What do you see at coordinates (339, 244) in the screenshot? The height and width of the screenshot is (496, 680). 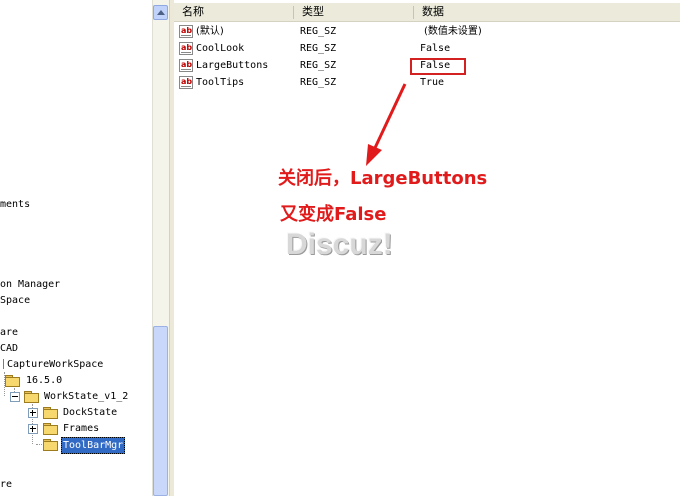 I see `watermark-logo: Discuz!` at bounding box center [339, 244].